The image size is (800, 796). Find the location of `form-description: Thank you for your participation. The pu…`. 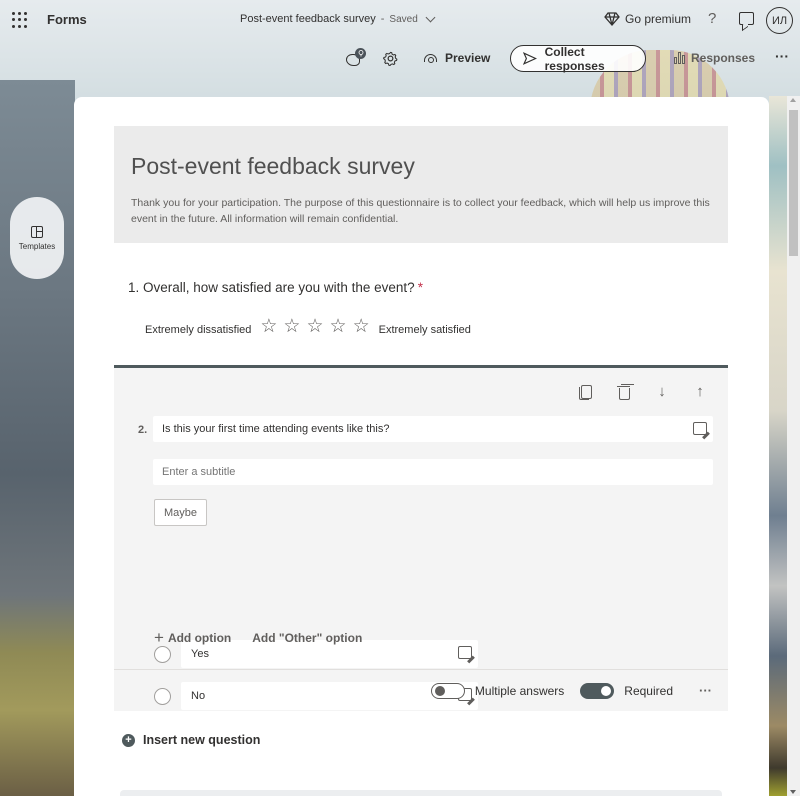

form-description: Thank you for your participation. The pu… is located at coordinates (426, 211).